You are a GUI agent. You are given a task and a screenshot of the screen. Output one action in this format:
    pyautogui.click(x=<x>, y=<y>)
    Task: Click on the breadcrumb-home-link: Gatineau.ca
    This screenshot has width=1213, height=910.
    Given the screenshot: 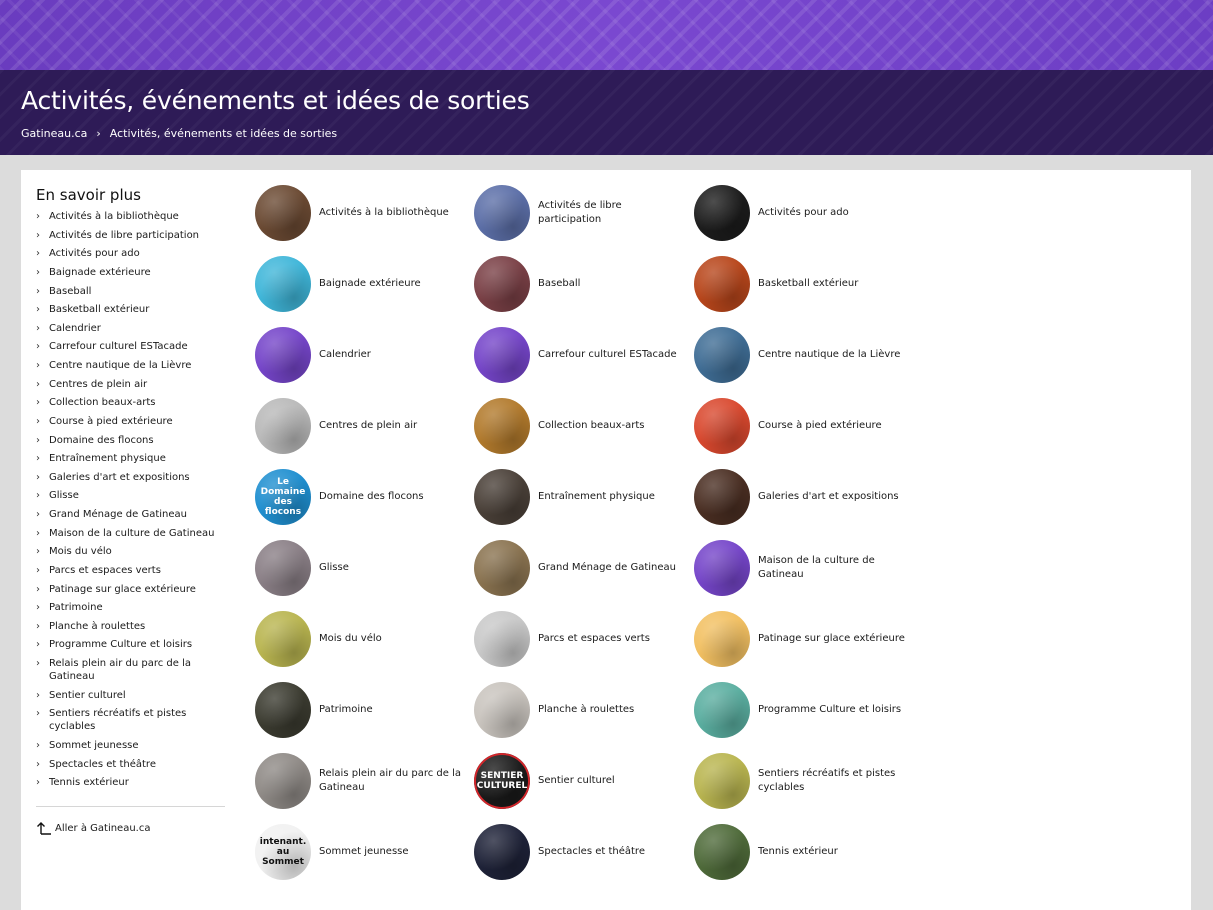 What is the action you would take?
    pyautogui.click(x=54, y=133)
    